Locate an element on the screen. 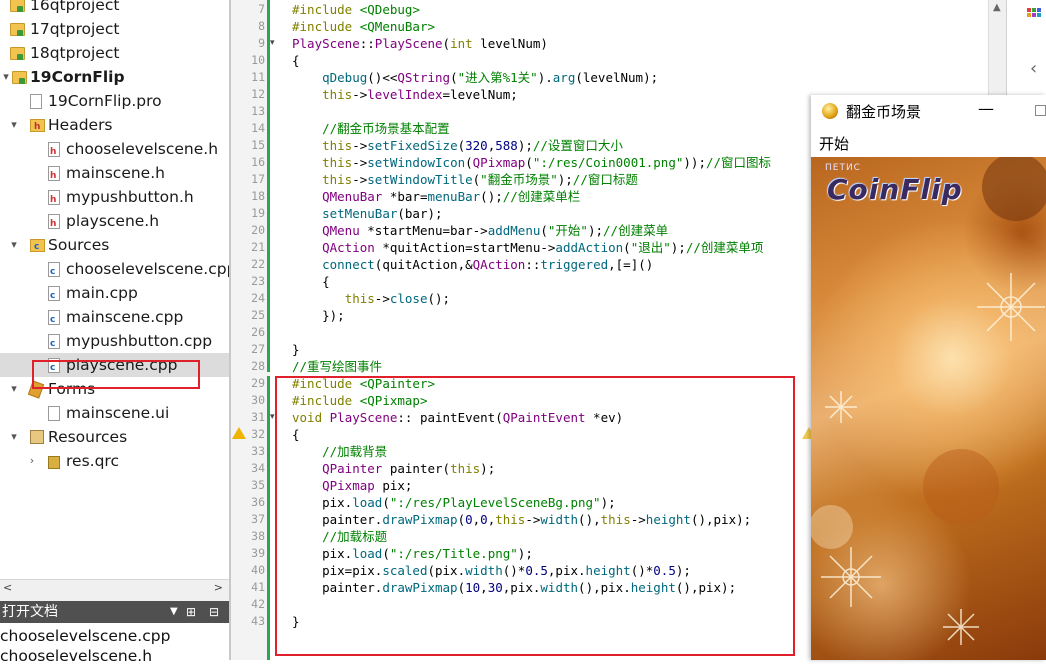 Image resolution: width=1046 pixels, height=666 pixels. resources-folder-icon is located at coordinates (37, 437).